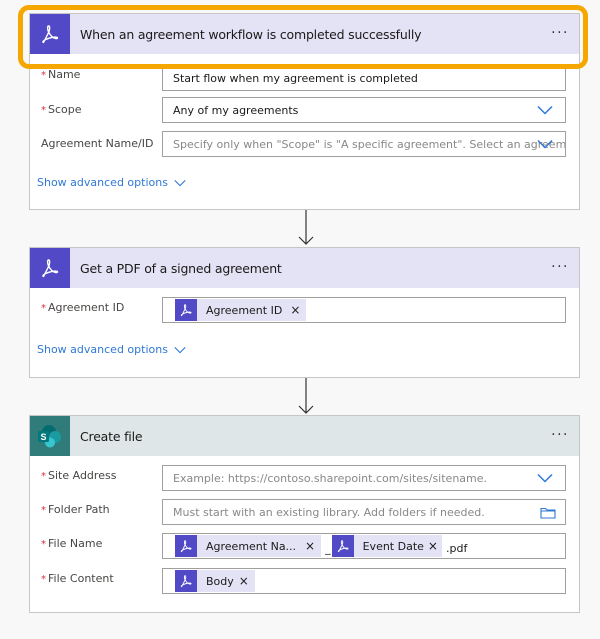 Image resolution: width=600 pixels, height=639 pixels. What do you see at coordinates (97, 143) in the screenshot?
I see `field-label: Agreement Name/ID` at bounding box center [97, 143].